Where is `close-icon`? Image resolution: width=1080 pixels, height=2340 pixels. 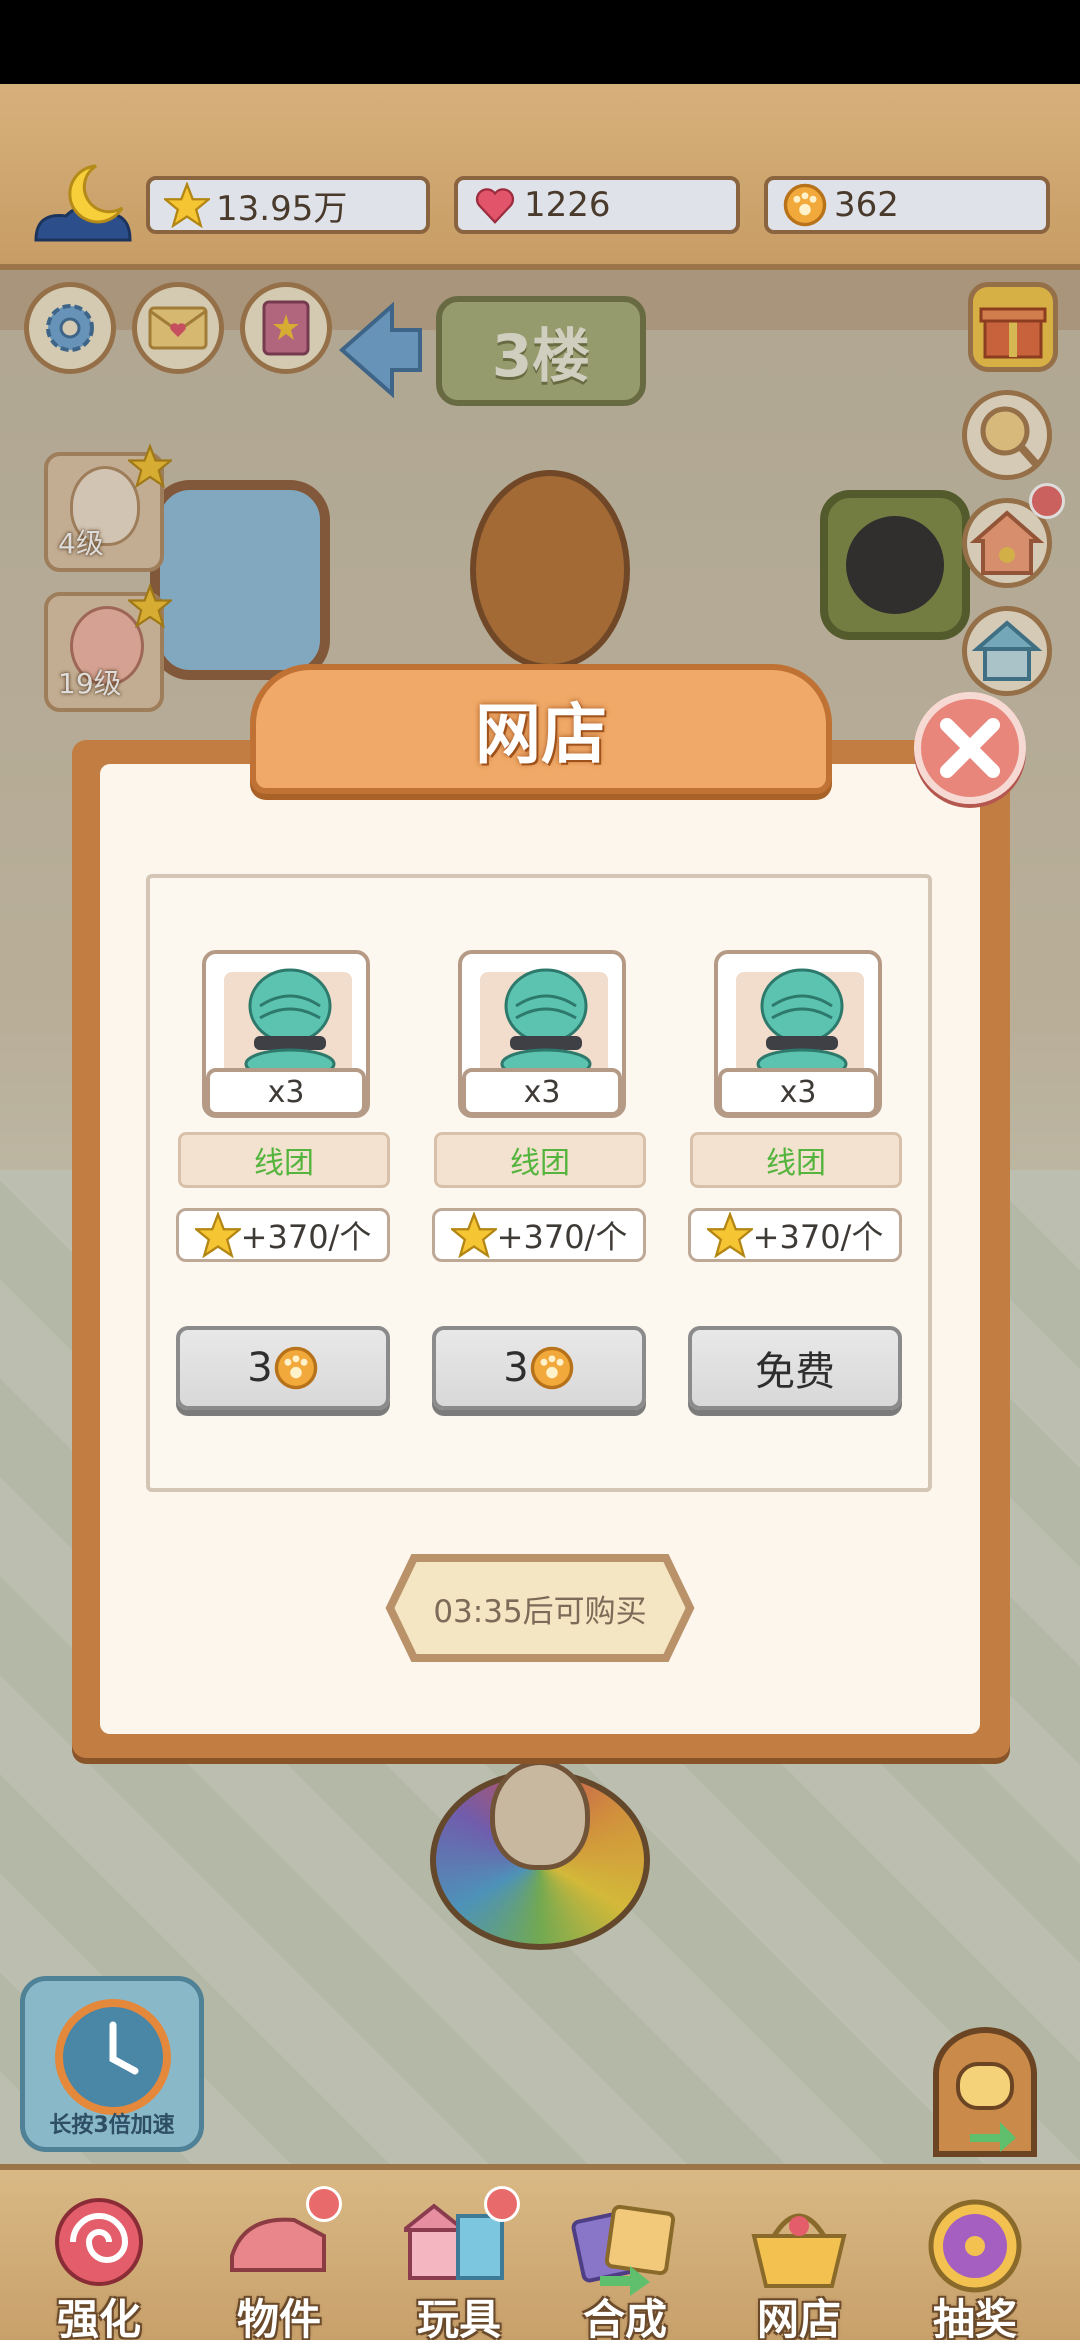 close-icon is located at coordinates (970, 748).